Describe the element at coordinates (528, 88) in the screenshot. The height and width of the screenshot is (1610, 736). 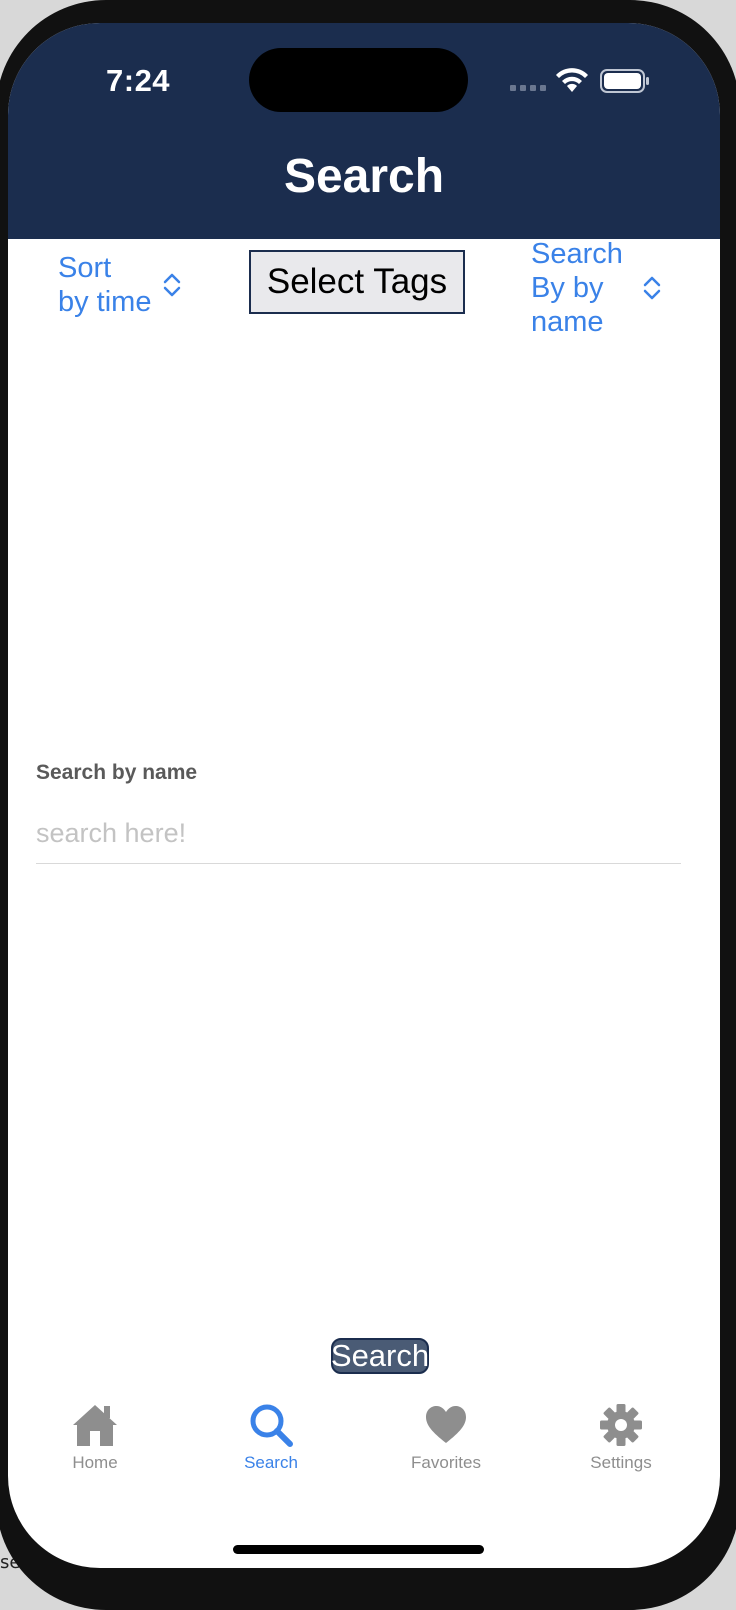
I see `cellular-signal-icon` at that location.